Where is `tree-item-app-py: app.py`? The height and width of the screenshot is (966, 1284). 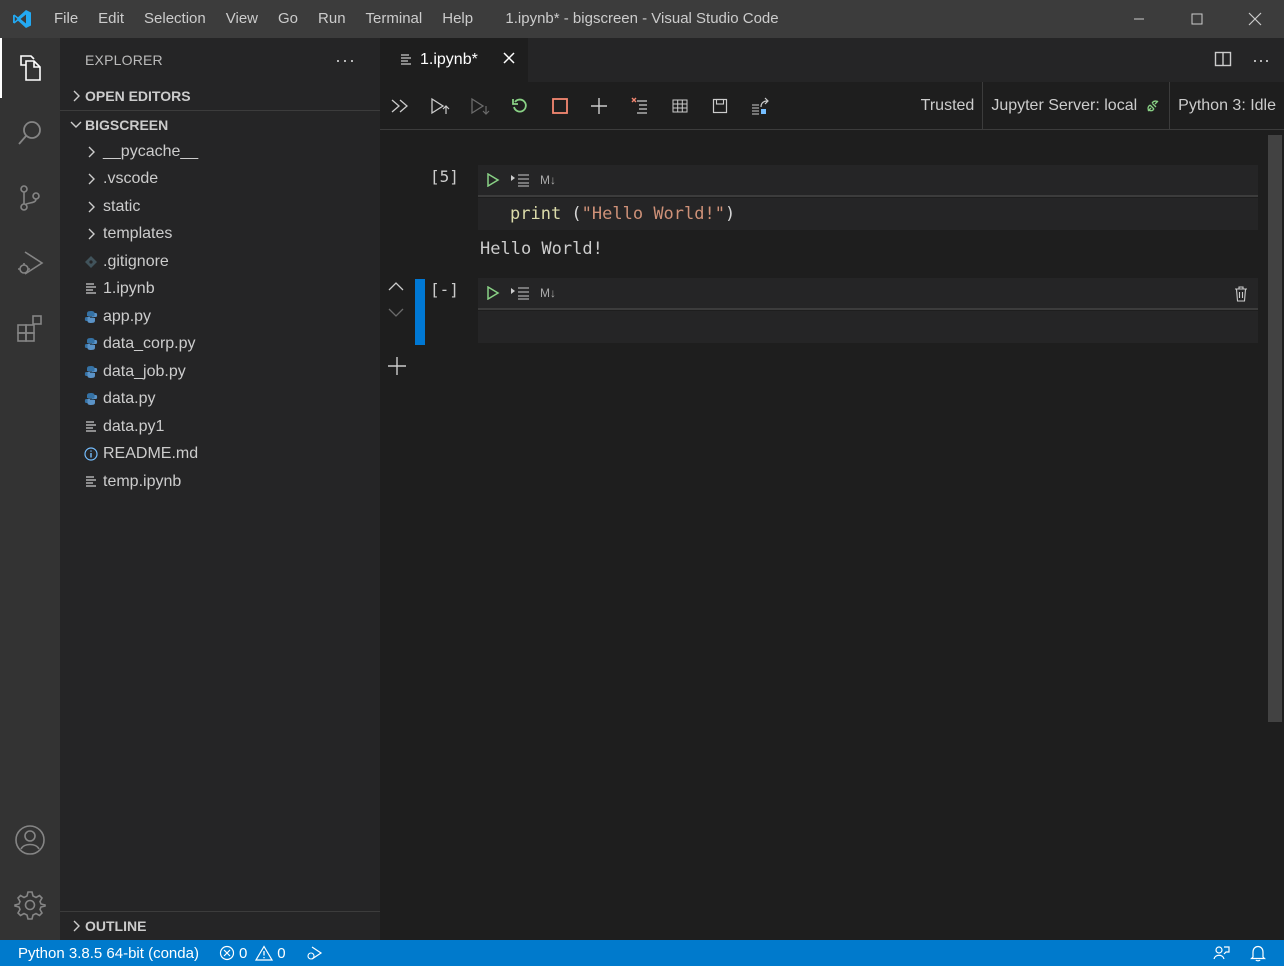 tree-item-app-py: app.py is located at coordinates (220, 317).